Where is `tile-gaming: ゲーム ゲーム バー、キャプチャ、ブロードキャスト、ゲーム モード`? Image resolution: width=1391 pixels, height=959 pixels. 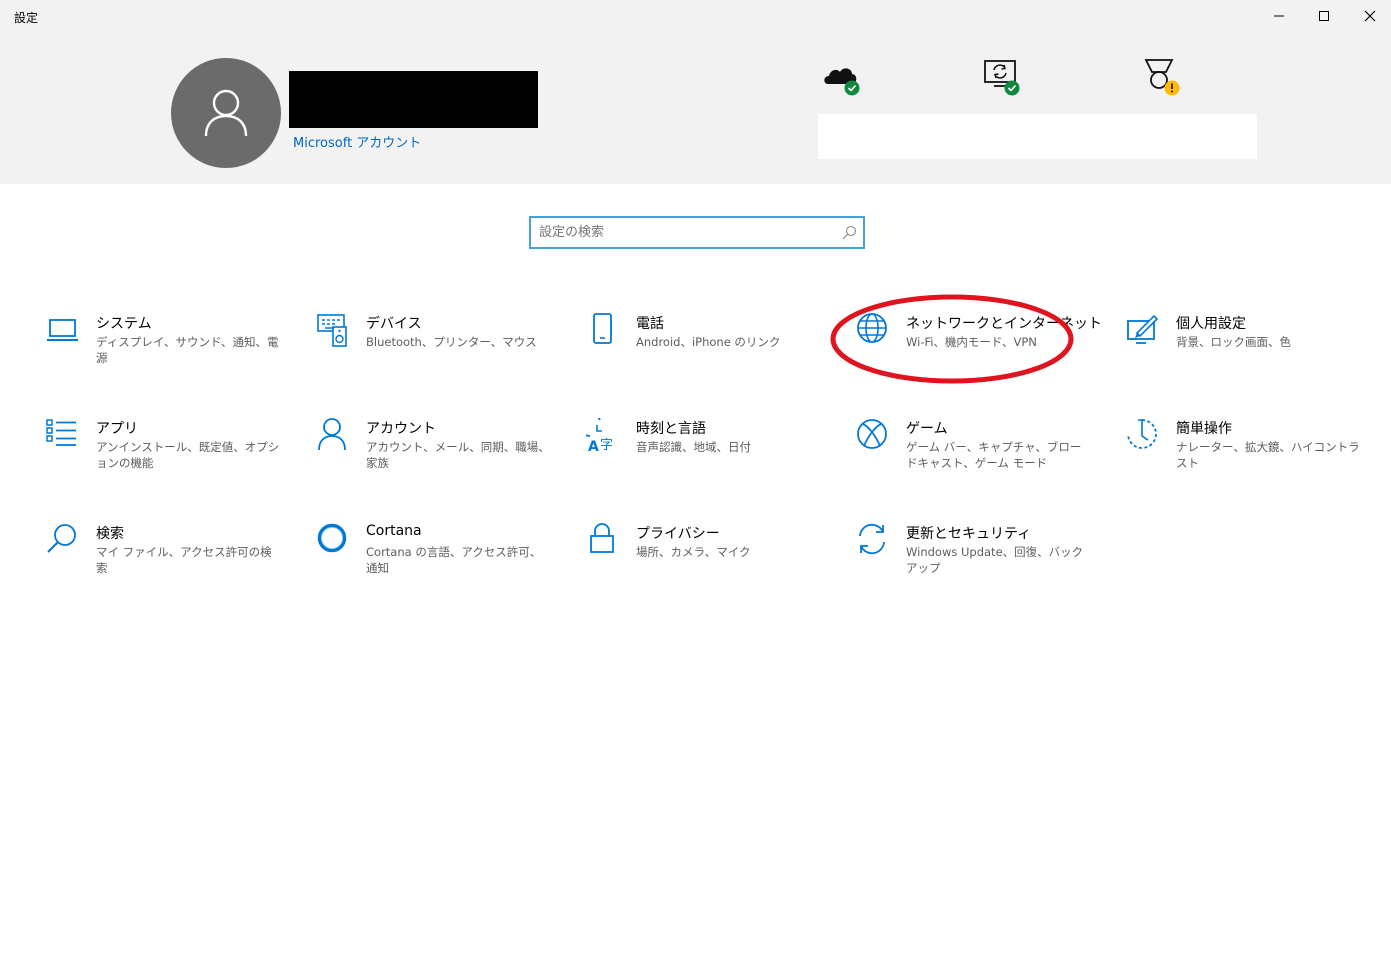
tile-gaming: ゲーム ゲーム バー、キャプチャ、ブロードキャスト、ゲーム モード is located at coordinates (981, 458).